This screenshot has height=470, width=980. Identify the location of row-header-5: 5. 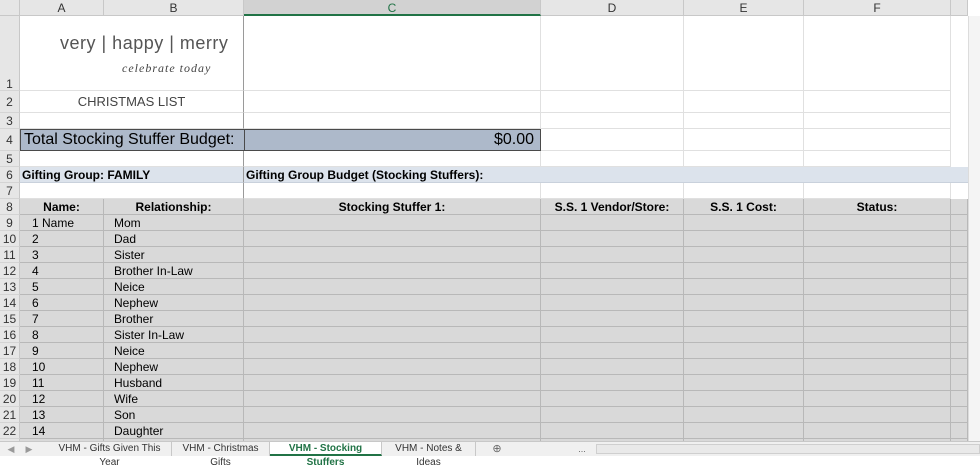
(10, 159).